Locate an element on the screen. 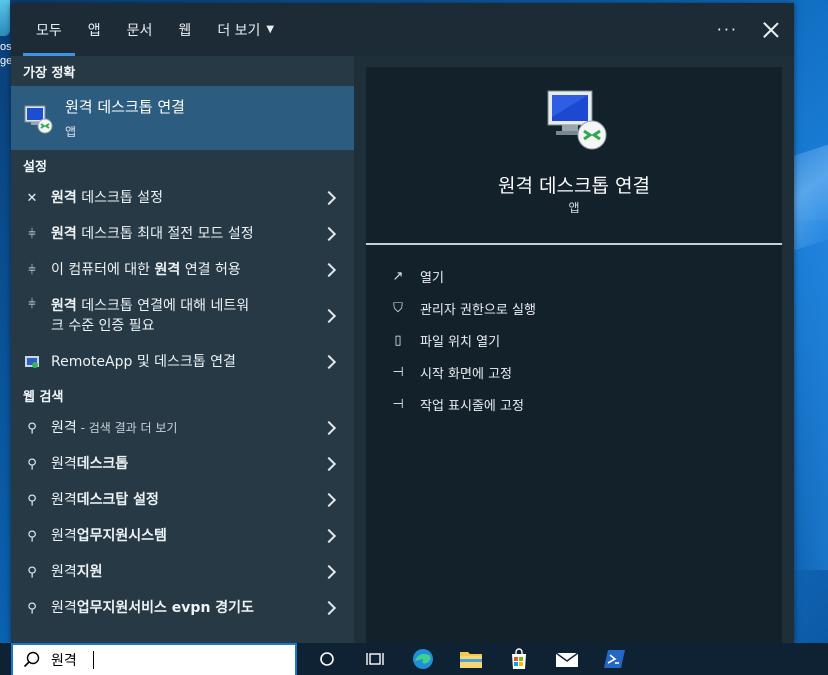 Image resolution: width=828 pixels, height=675 pixels. tab-all: 모두 is located at coordinates (49, 29).